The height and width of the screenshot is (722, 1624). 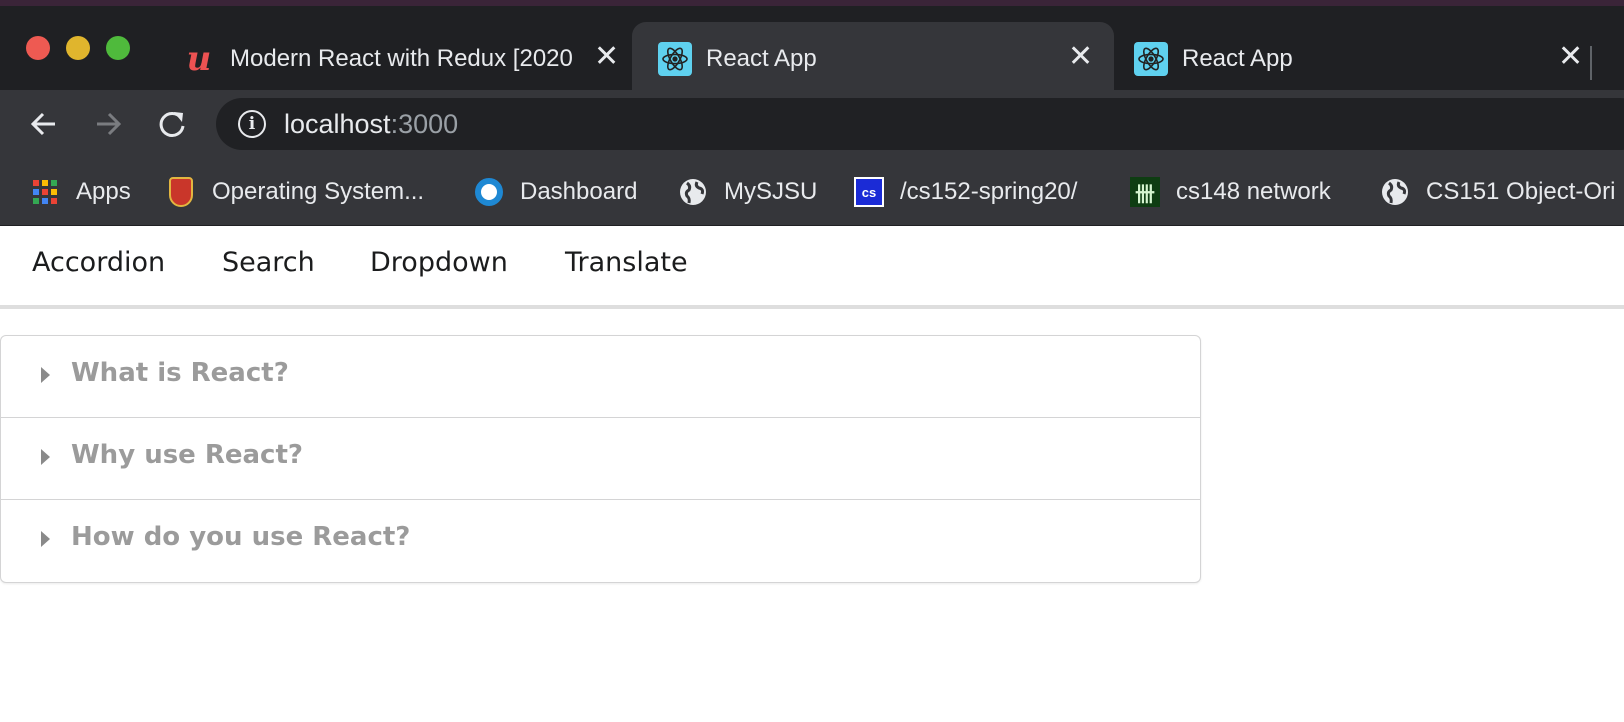 What do you see at coordinates (1353, 59) in the screenshot?
I see `tab-react-app: React App ✕` at bounding box center [1353, 59].